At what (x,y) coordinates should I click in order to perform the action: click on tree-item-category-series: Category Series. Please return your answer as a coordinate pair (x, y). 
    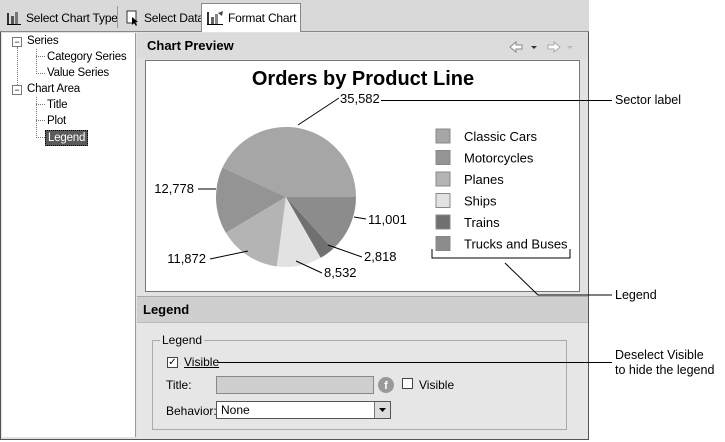
    Looking at the image, I should click on (87, 57).